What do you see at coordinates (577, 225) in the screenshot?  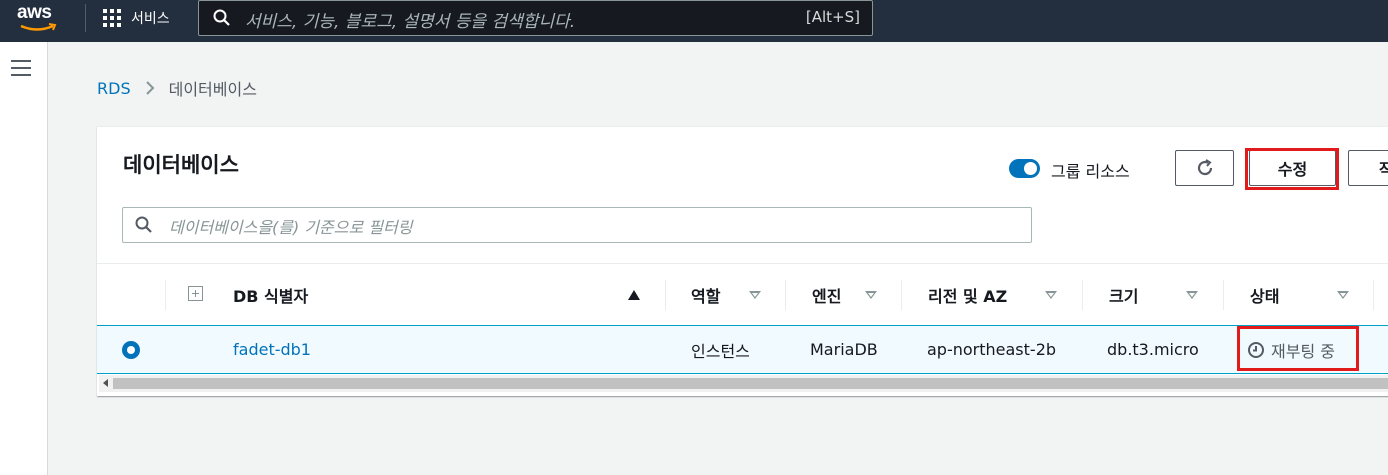 I see `database-filter-input: 데이터베이스을(를) 기준으로 필터링` at bounding box center [577, 225].